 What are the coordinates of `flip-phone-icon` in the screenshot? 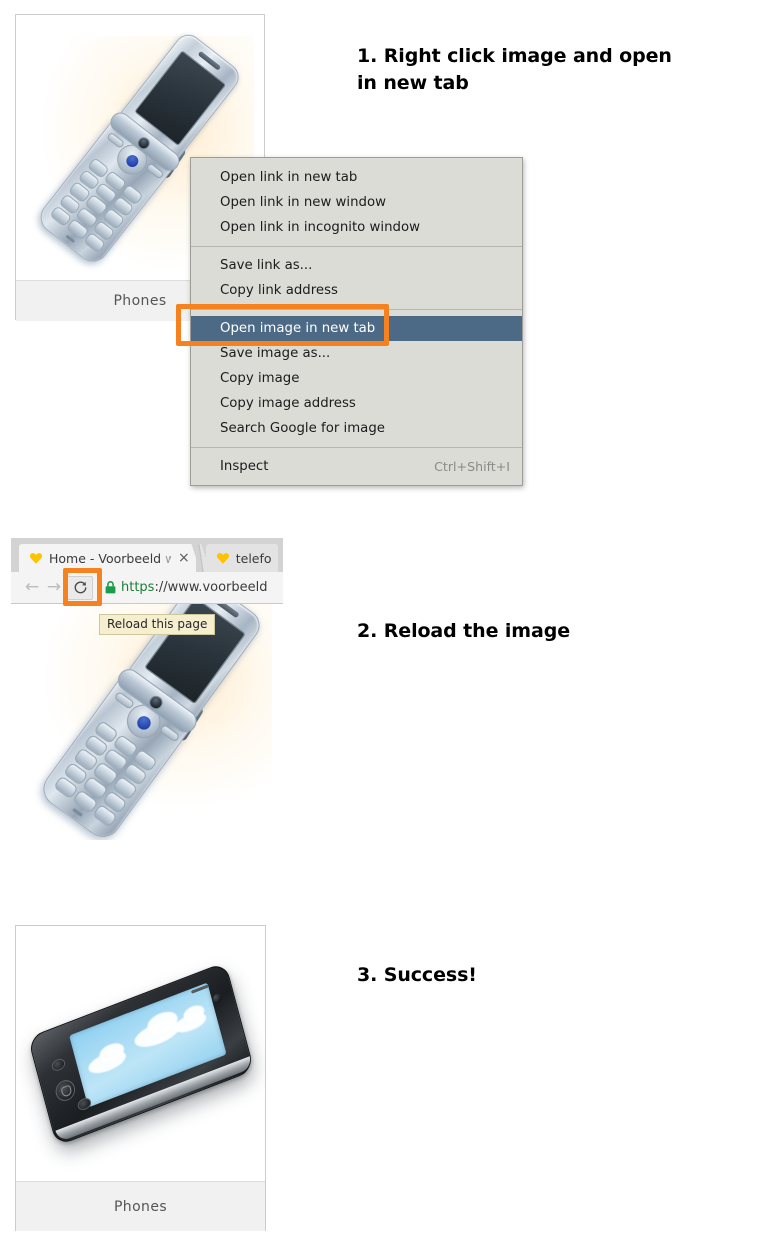 It's located at (147, 722).